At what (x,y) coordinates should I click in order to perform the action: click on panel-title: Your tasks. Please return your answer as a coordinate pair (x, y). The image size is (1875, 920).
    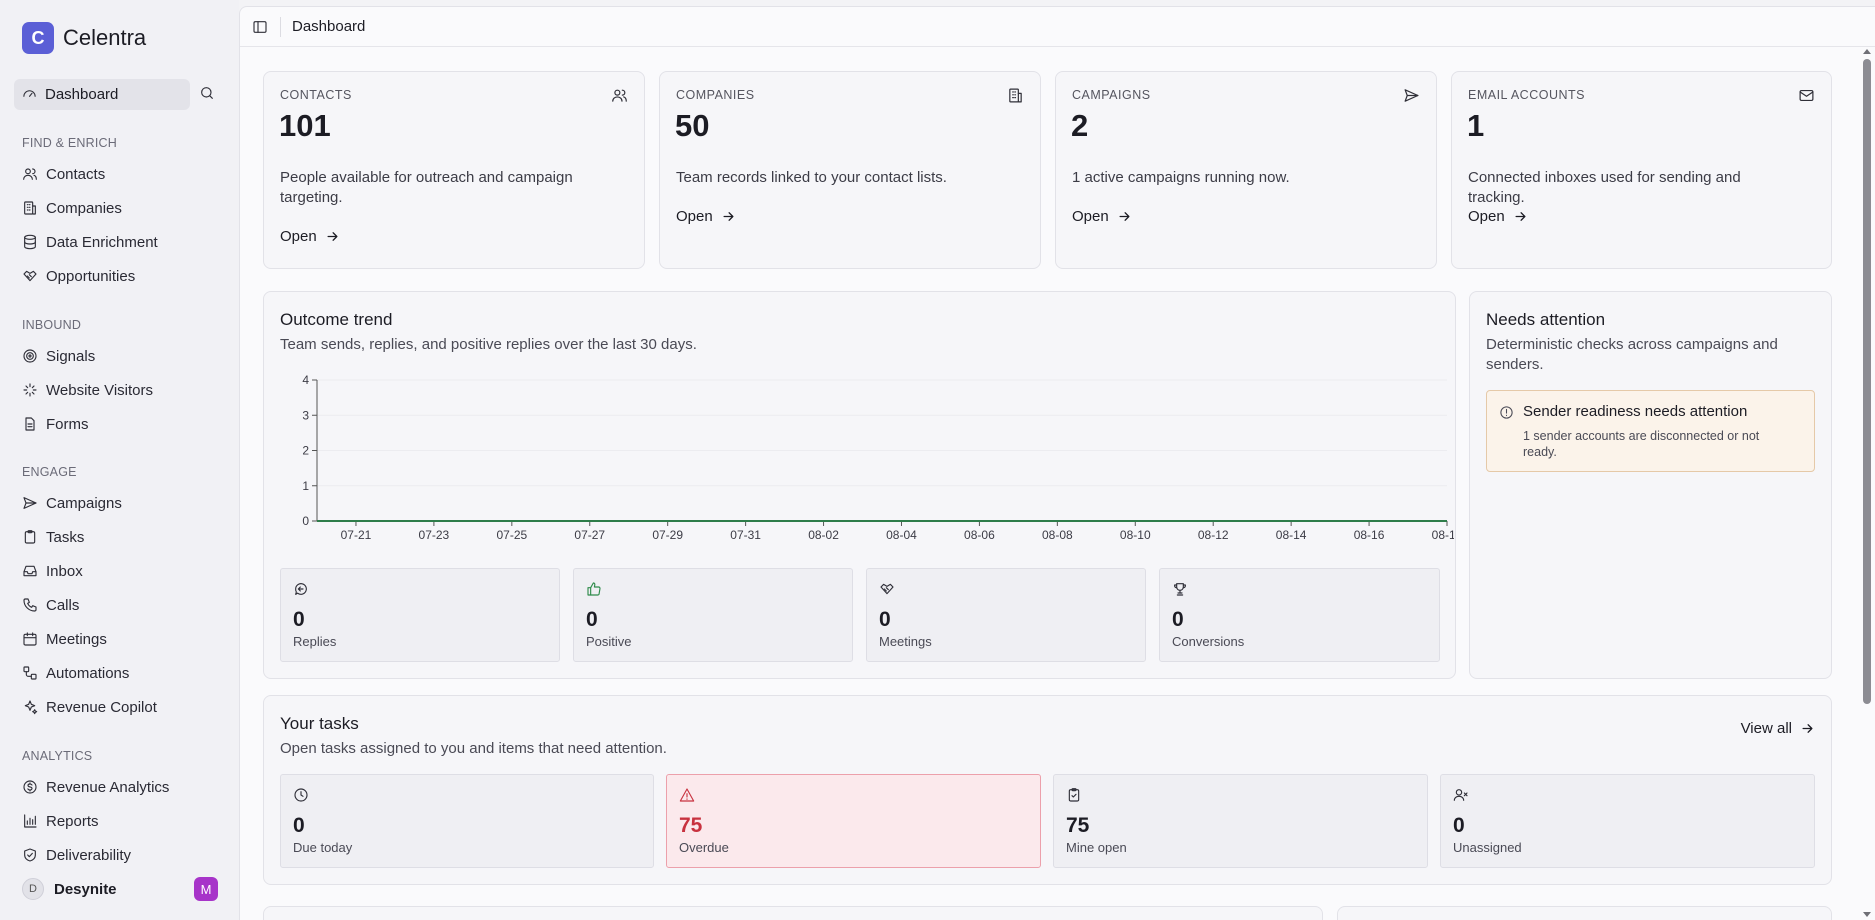
    Looking at the image, I should click on (319, 723).